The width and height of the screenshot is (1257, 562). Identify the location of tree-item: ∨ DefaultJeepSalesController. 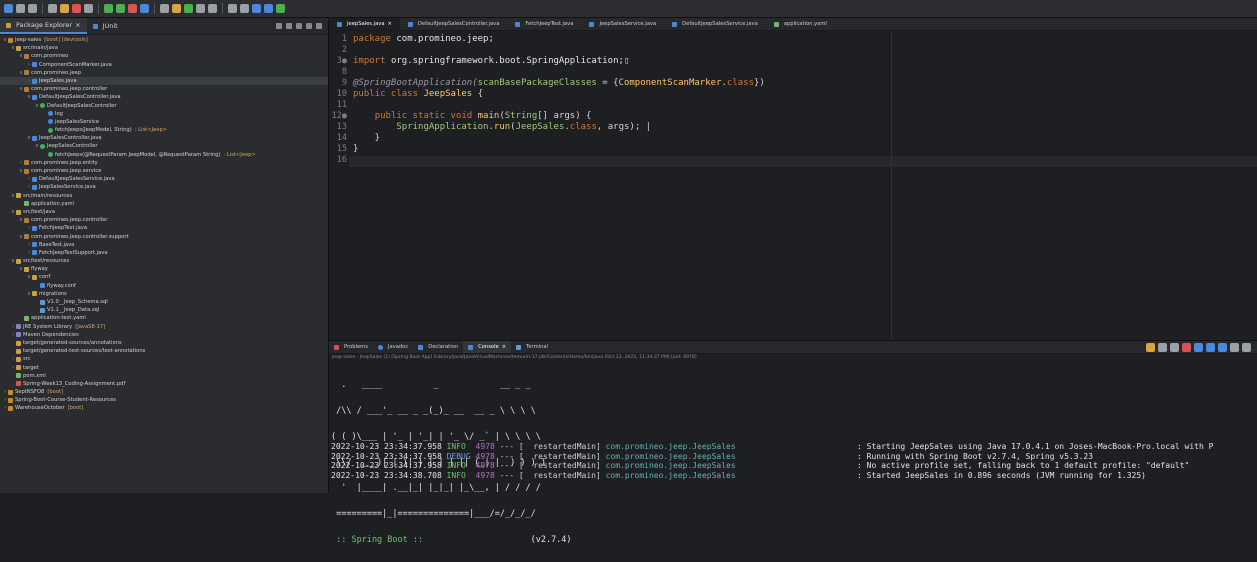
(164, 106).